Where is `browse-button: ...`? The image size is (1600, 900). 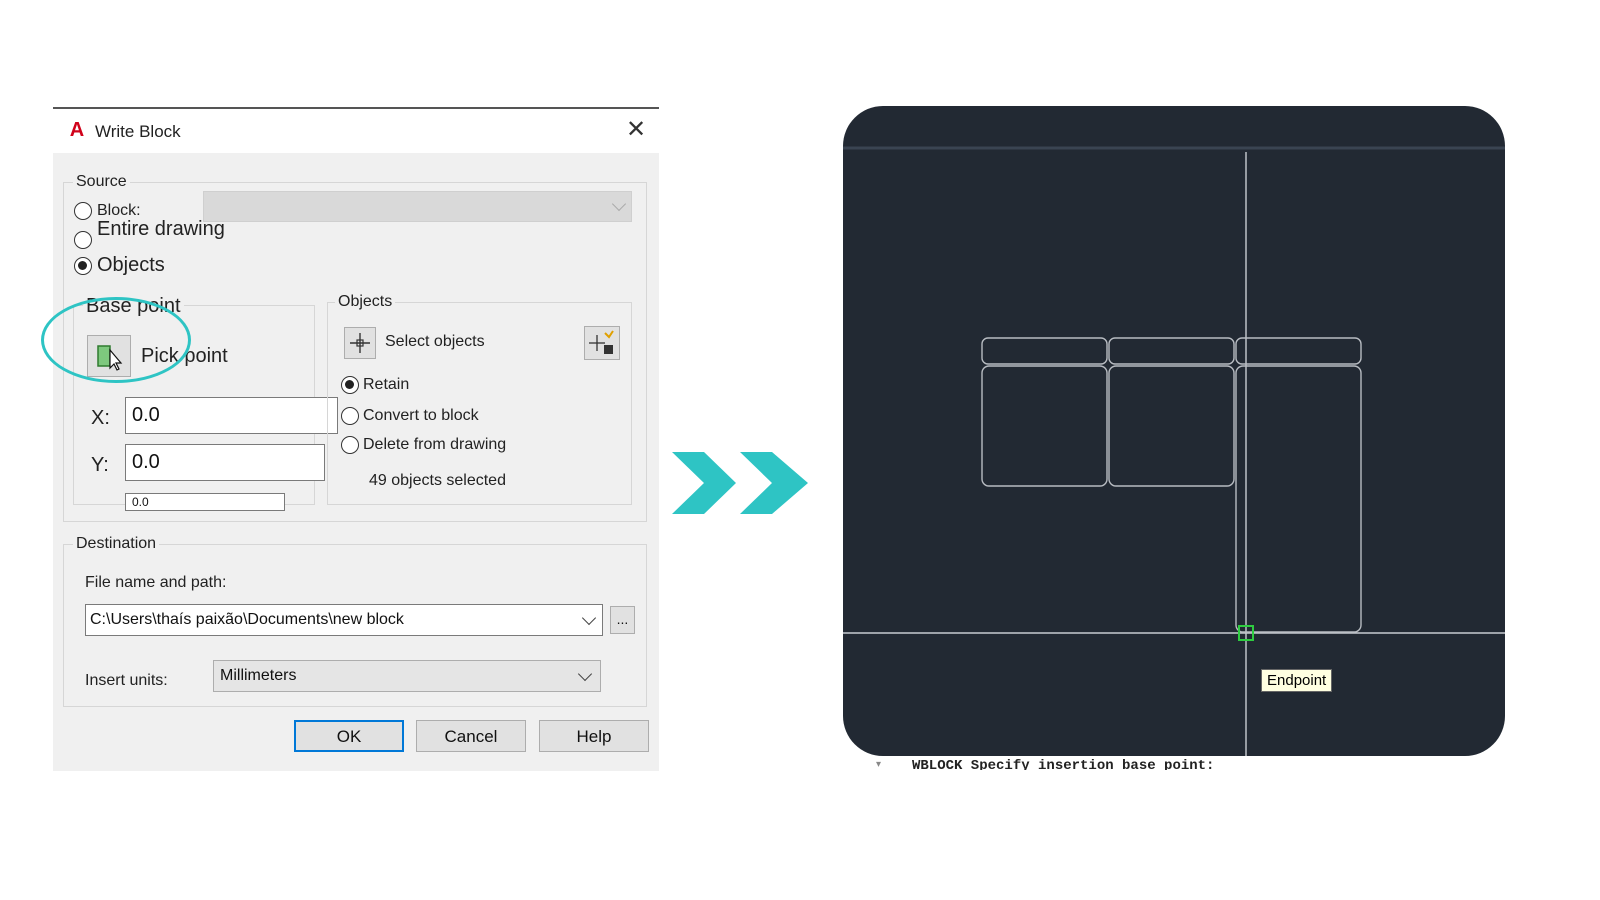
browse-button: ... is located at coordinates (622, 620).